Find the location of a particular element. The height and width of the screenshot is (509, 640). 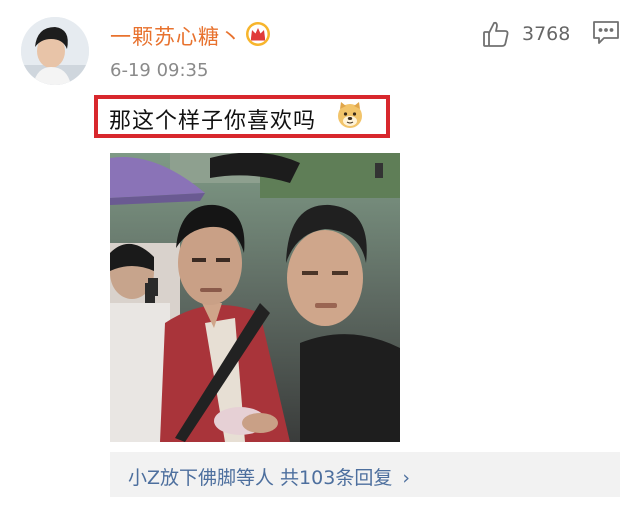

chevron-right-icon: › is located at coordinates (406, 478).